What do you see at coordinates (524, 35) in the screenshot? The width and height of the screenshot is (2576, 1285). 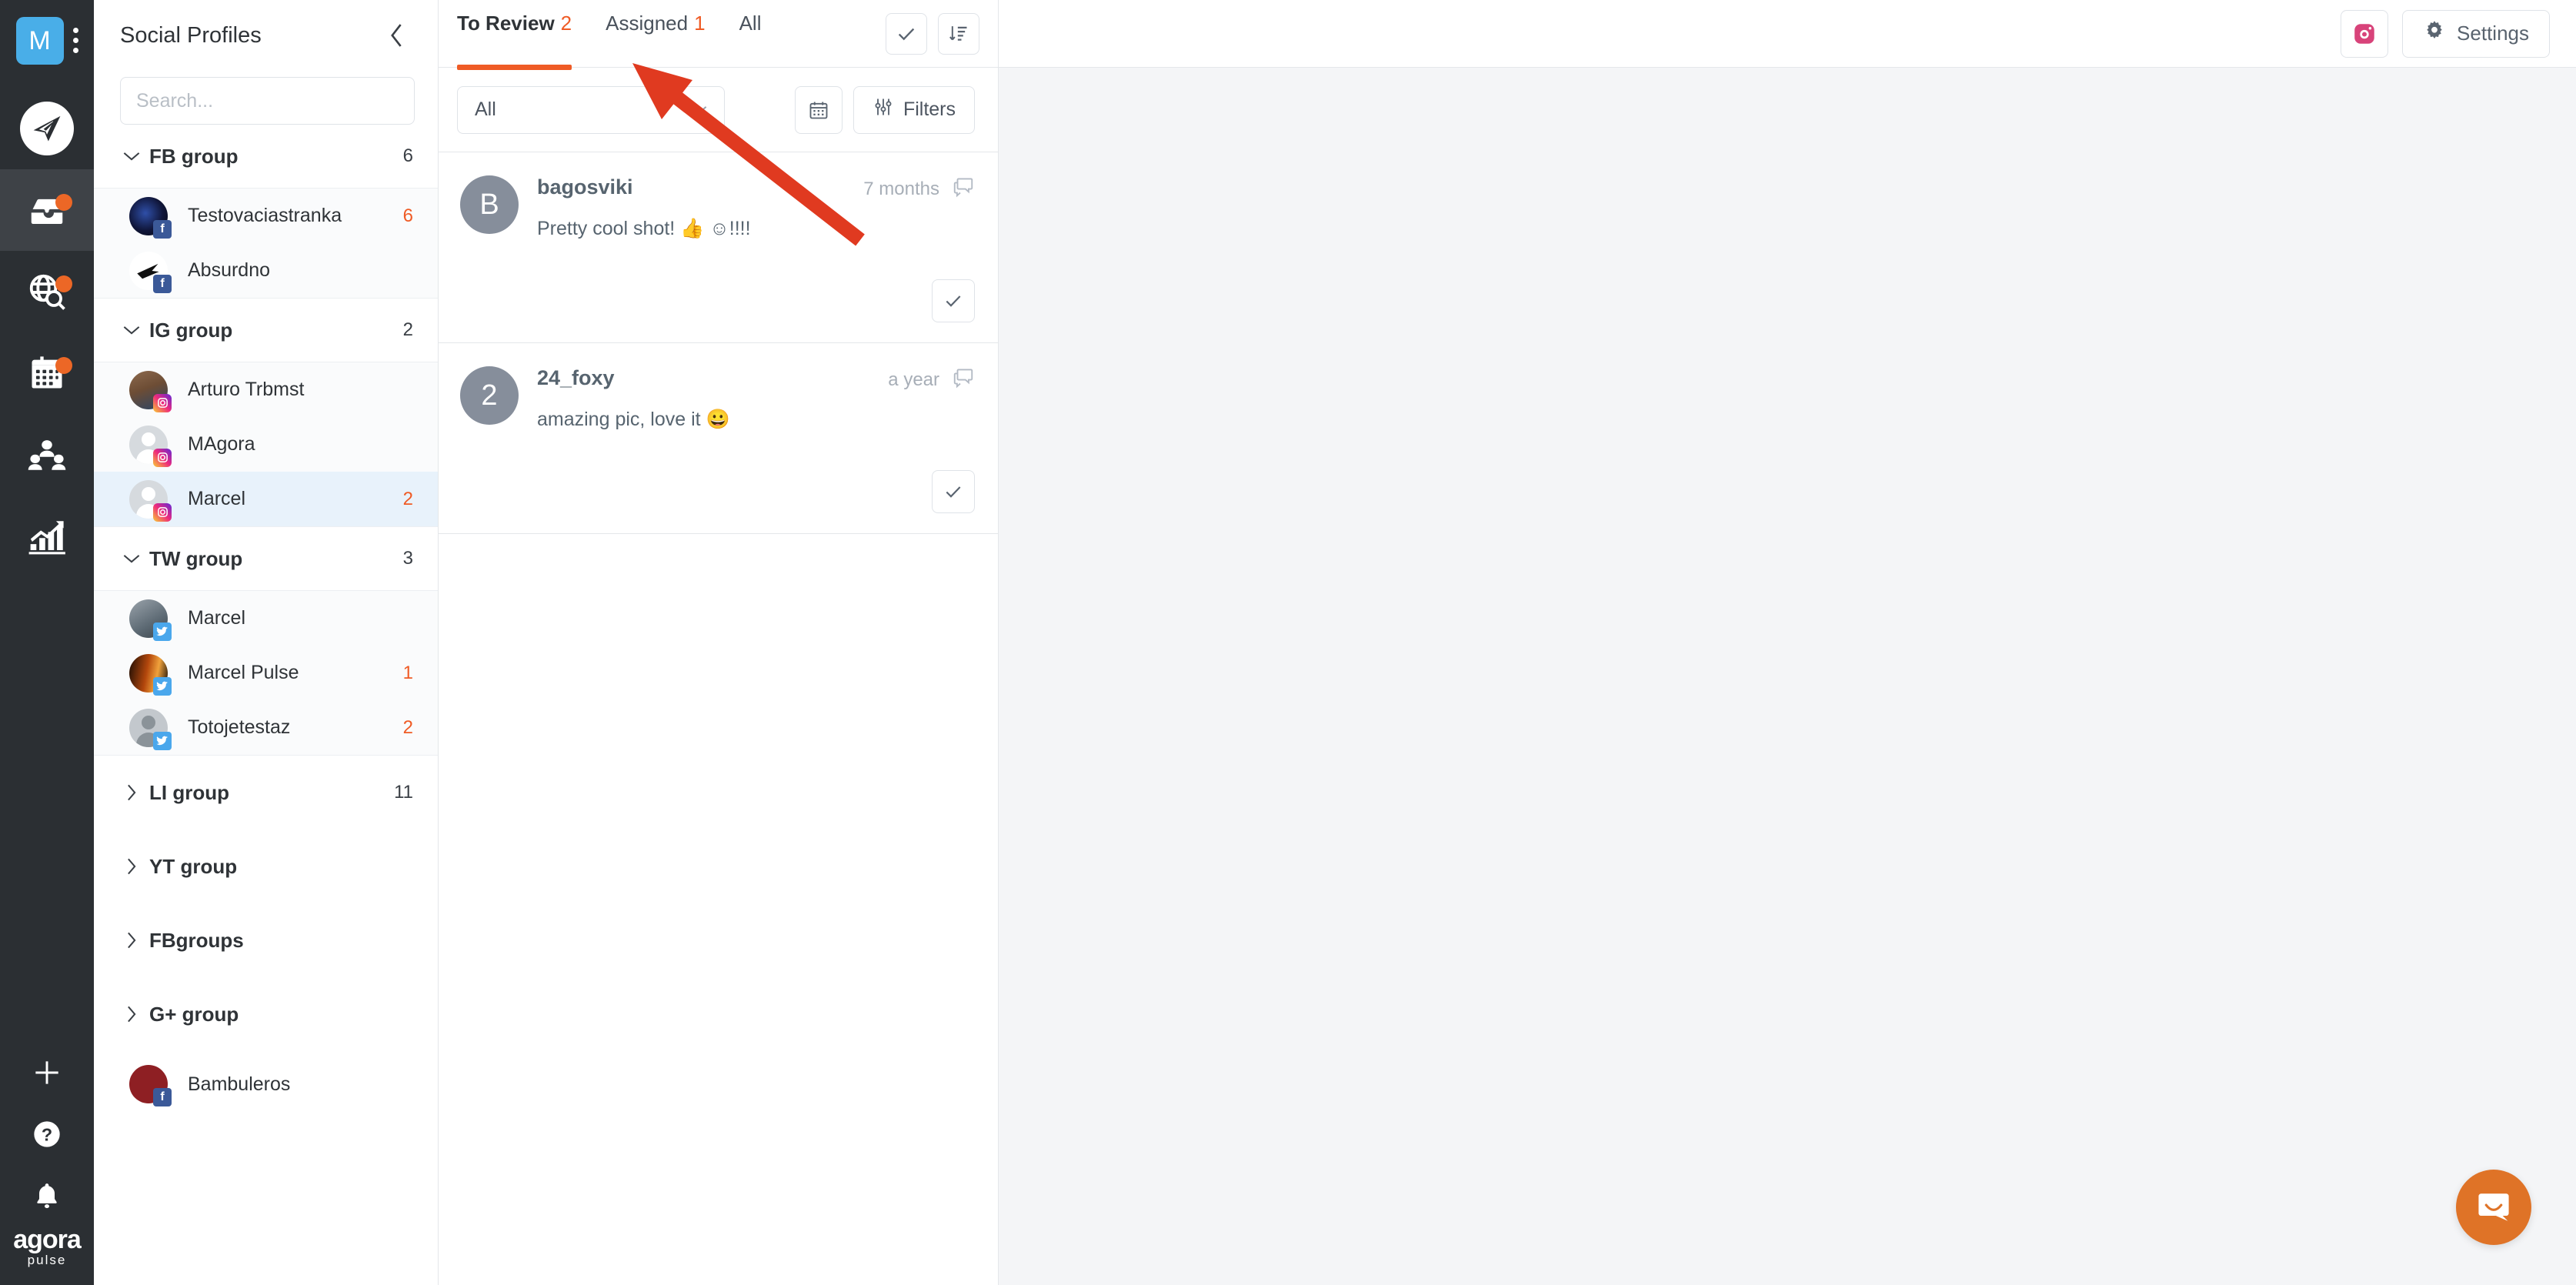 I see `tab-to-review: To Review 2` at bounding box center [524, 35].